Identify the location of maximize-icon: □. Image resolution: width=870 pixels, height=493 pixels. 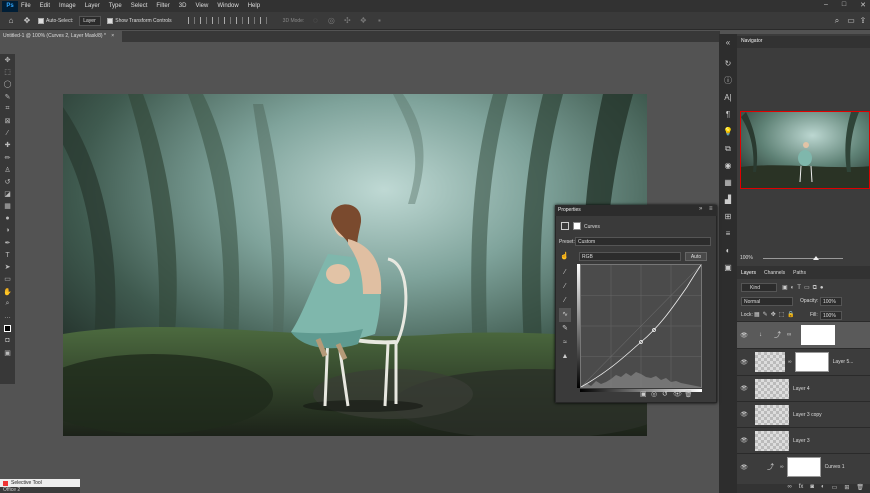
(844, 5).